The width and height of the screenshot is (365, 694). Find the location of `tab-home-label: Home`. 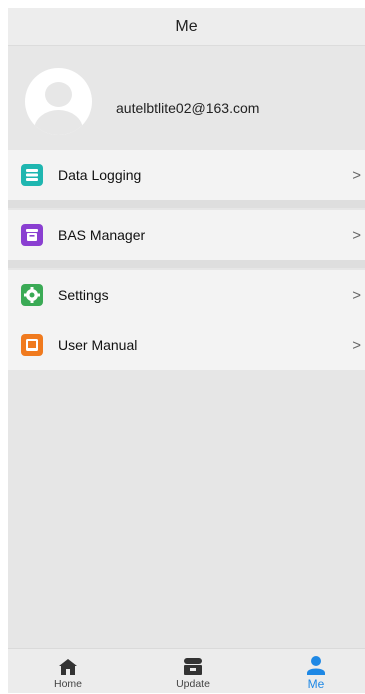

tab-home-label: Home is located at coordinates (67, 684).